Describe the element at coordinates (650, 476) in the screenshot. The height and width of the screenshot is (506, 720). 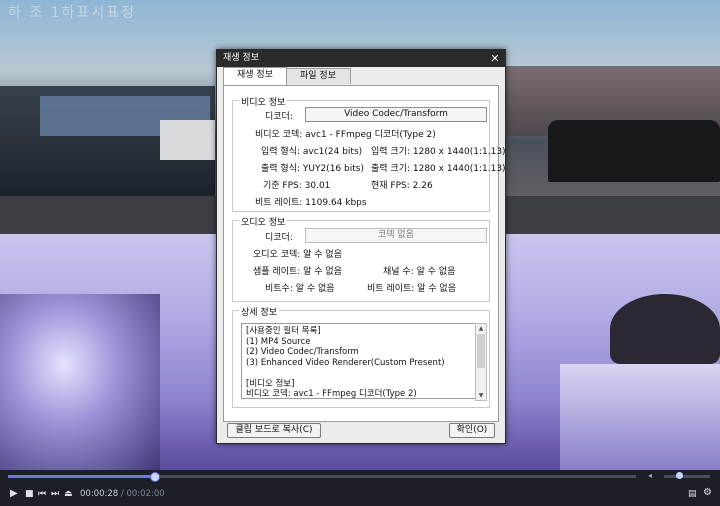
I see `speaker-icon: ◂` at that location.